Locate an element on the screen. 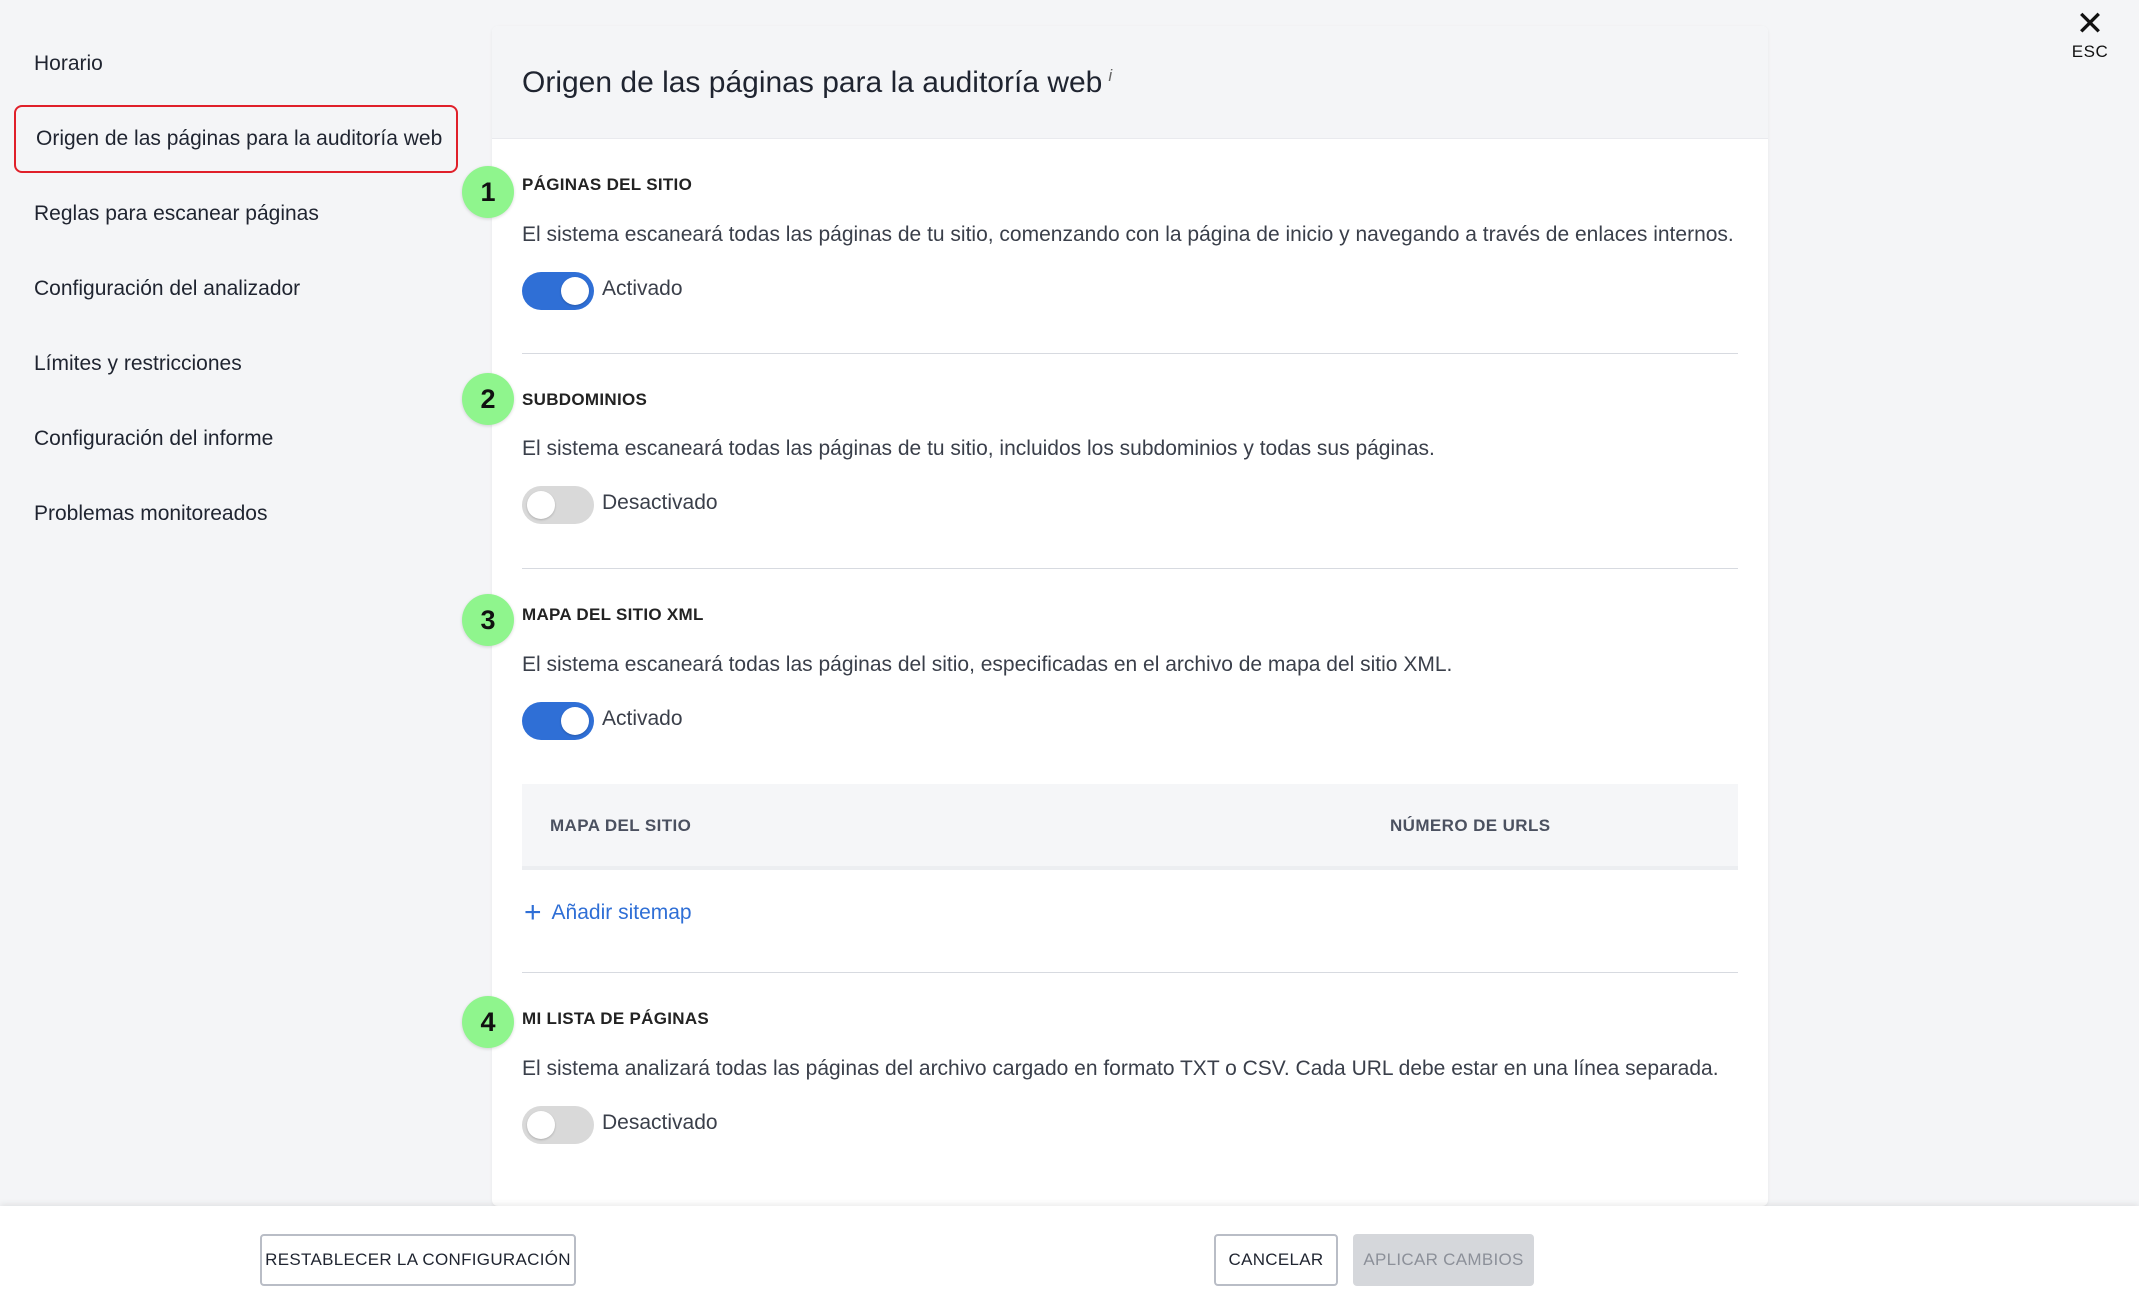 The image size is (2139, 1294). toggle-mapa-sitio-xml is located at coordinates (558, 721).